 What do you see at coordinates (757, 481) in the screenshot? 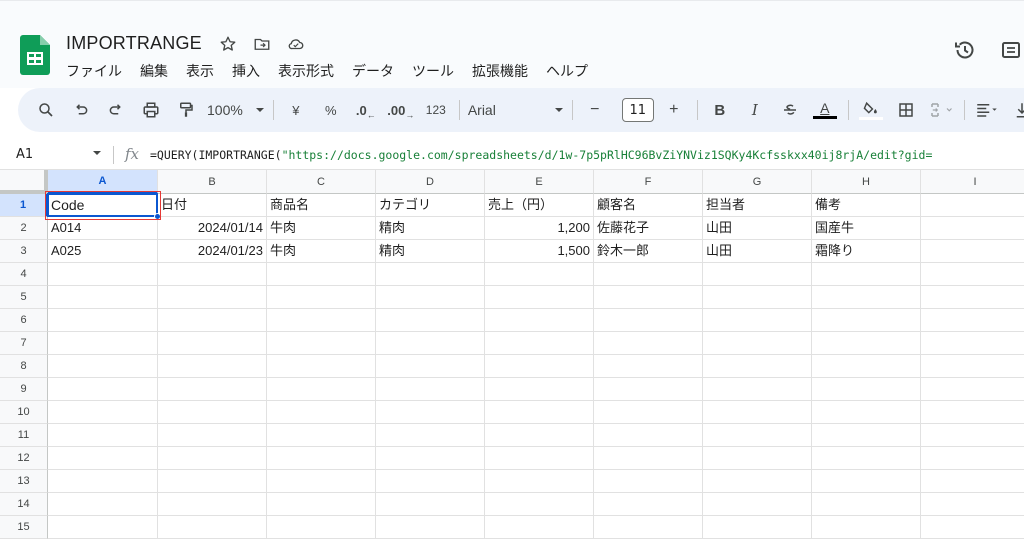
I see `cell-g13` at bounding box center [757, 481].